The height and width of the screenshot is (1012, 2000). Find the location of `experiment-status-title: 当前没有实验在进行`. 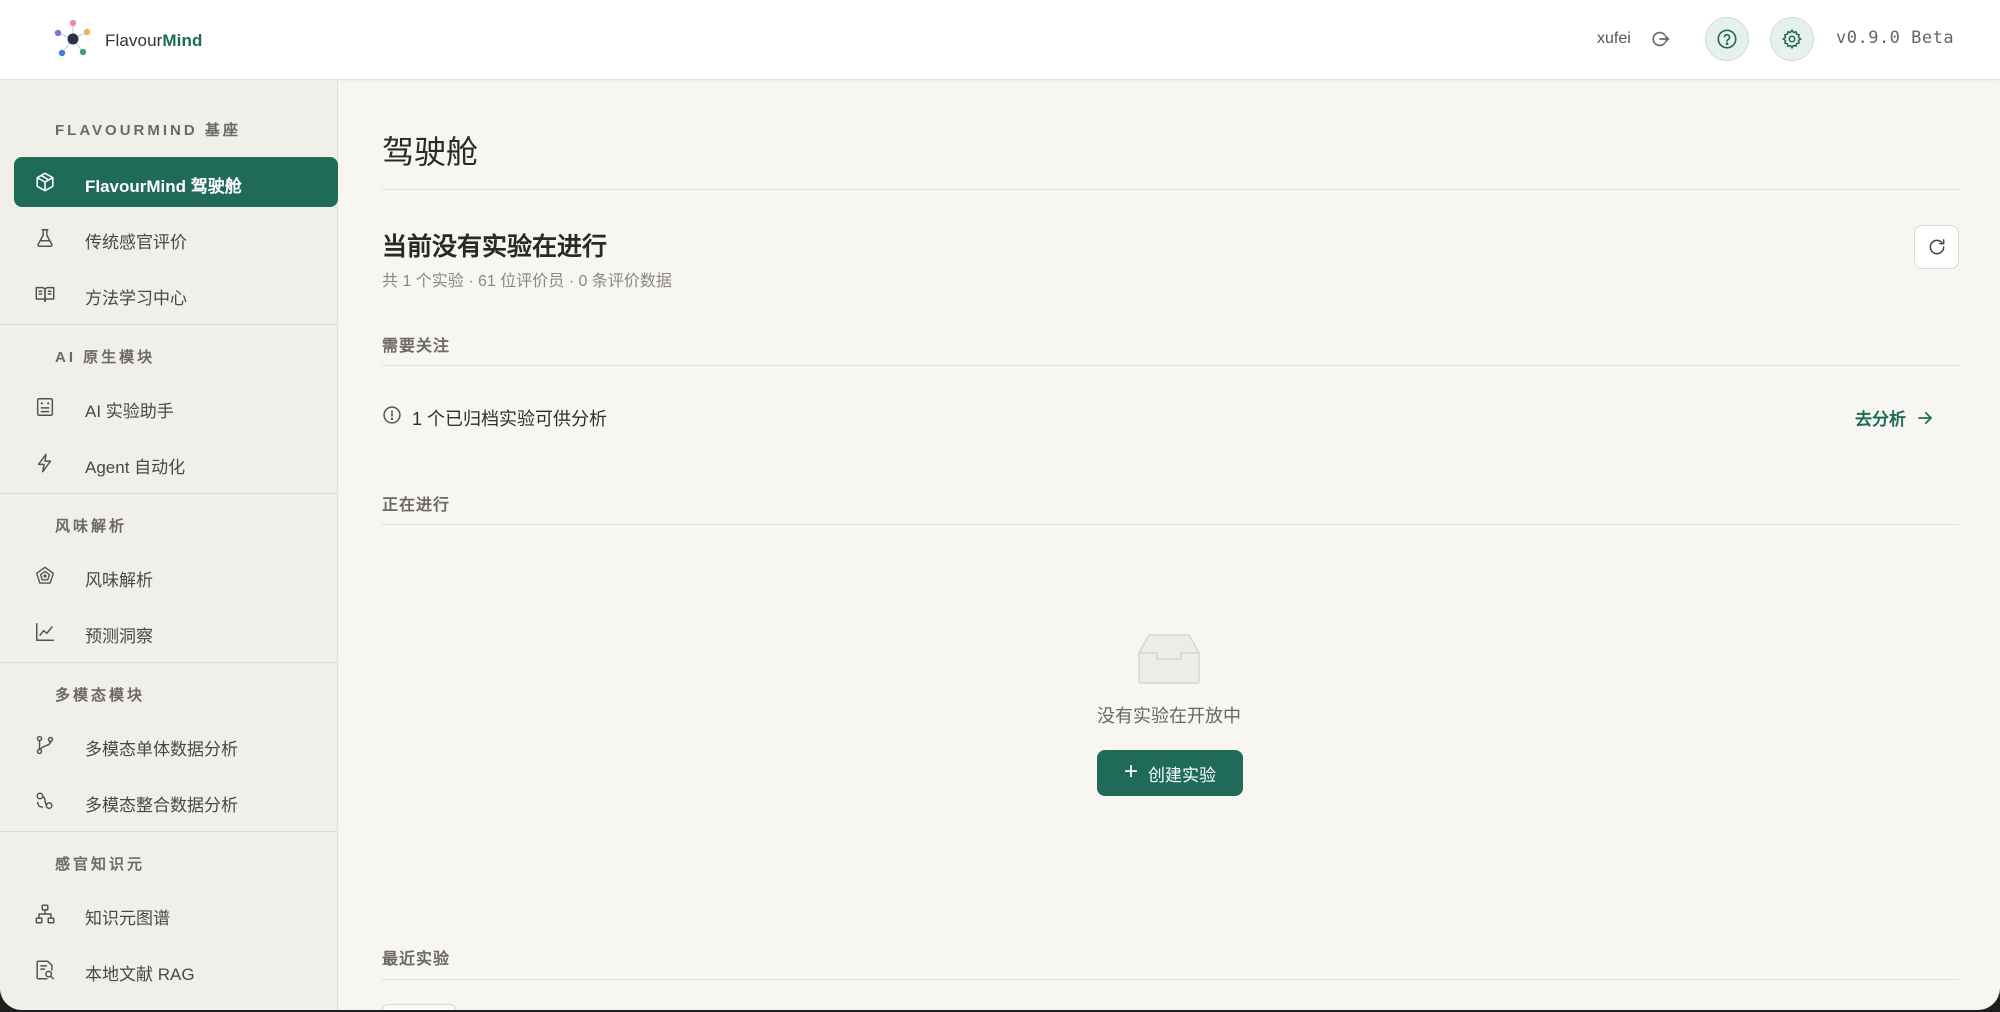

experiment-status-title: 当前没有实验在进行 is located at coordinates (495, 246).